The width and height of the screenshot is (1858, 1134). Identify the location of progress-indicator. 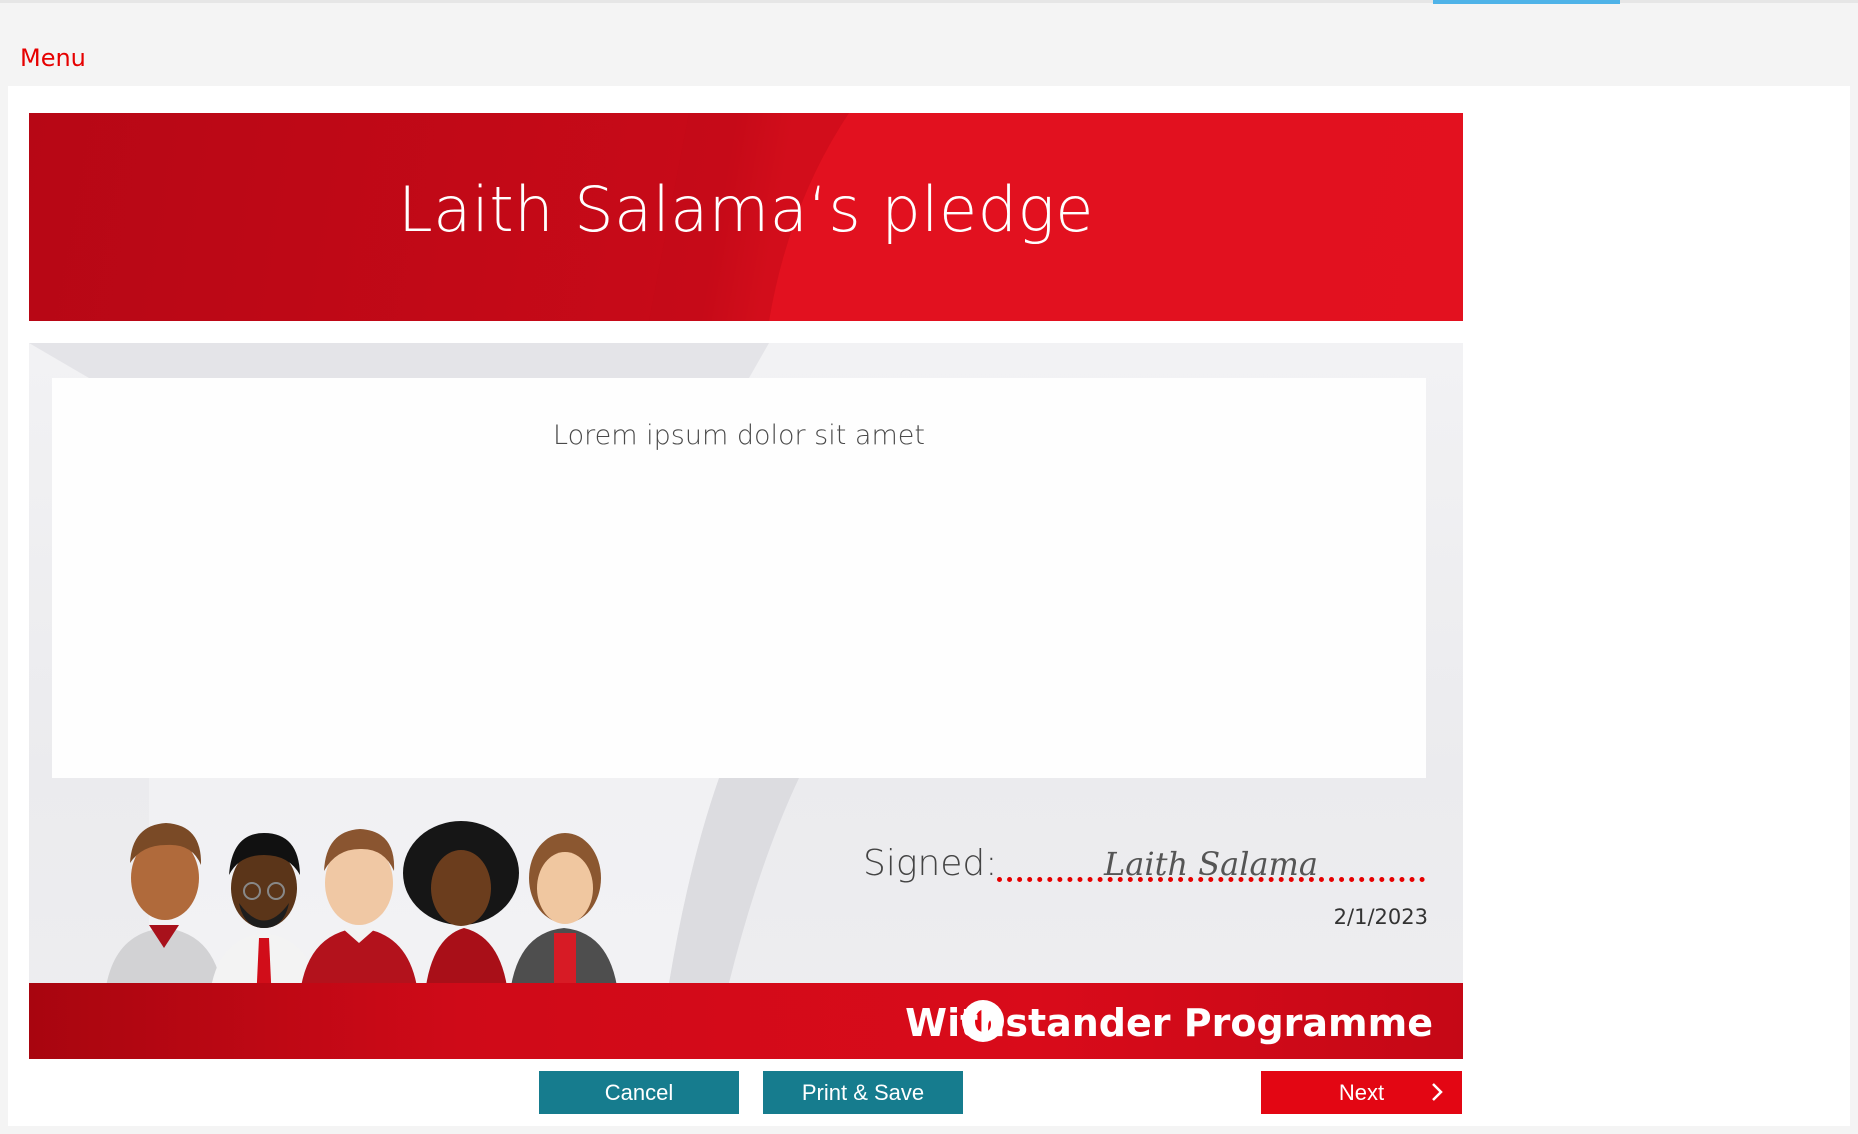
(1526, 2).